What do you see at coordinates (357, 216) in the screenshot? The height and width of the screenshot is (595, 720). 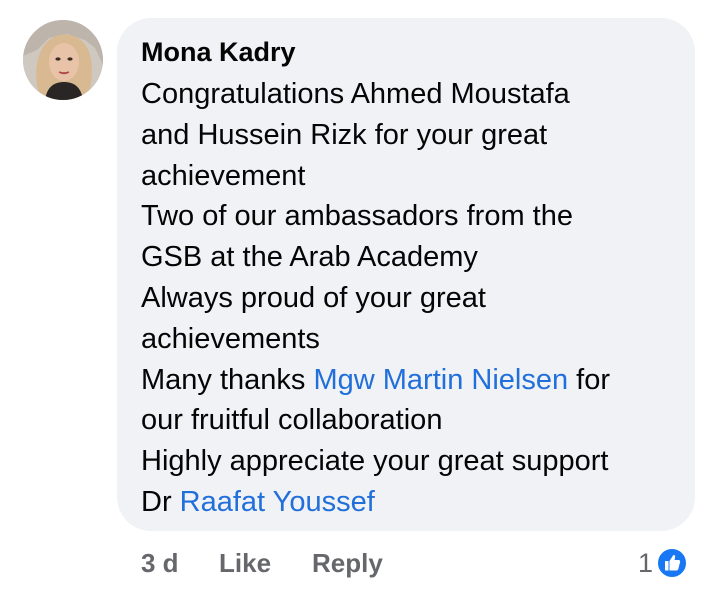 I see `comment-line: Two of our ambassadors from the` at bounding box center [357, 216].